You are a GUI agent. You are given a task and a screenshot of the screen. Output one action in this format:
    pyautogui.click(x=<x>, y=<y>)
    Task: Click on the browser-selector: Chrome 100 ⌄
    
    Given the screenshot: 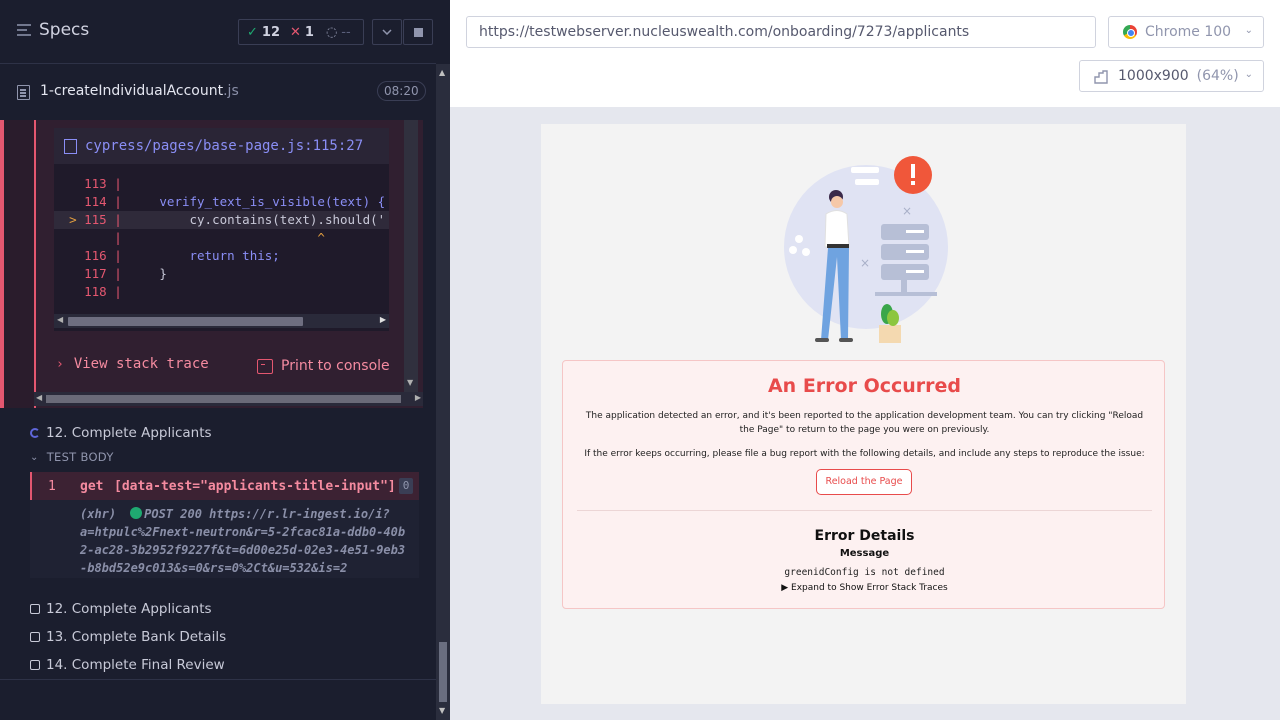 What is the action you would take?
    pyautogui.click(x=1186, y=32)
    